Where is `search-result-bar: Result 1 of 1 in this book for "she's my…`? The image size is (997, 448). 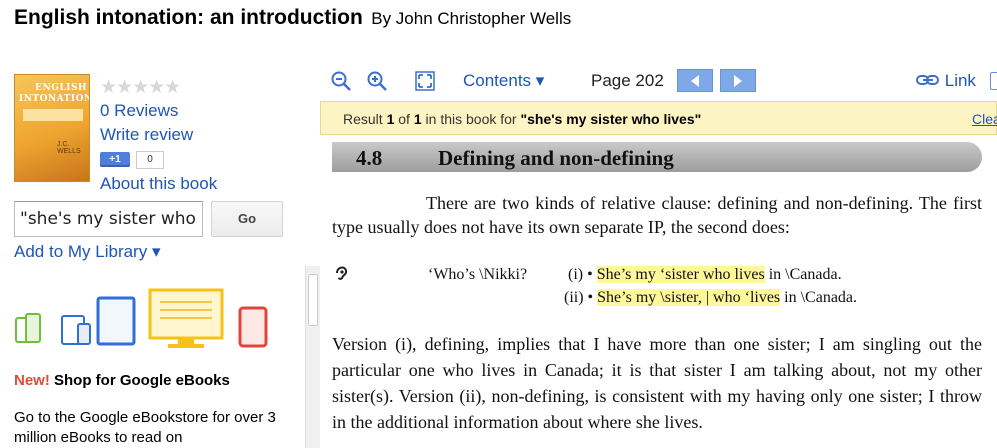
search-result-bar: Result 1 of 1 in this book for "she's my… is located at coordinates (658, 118).